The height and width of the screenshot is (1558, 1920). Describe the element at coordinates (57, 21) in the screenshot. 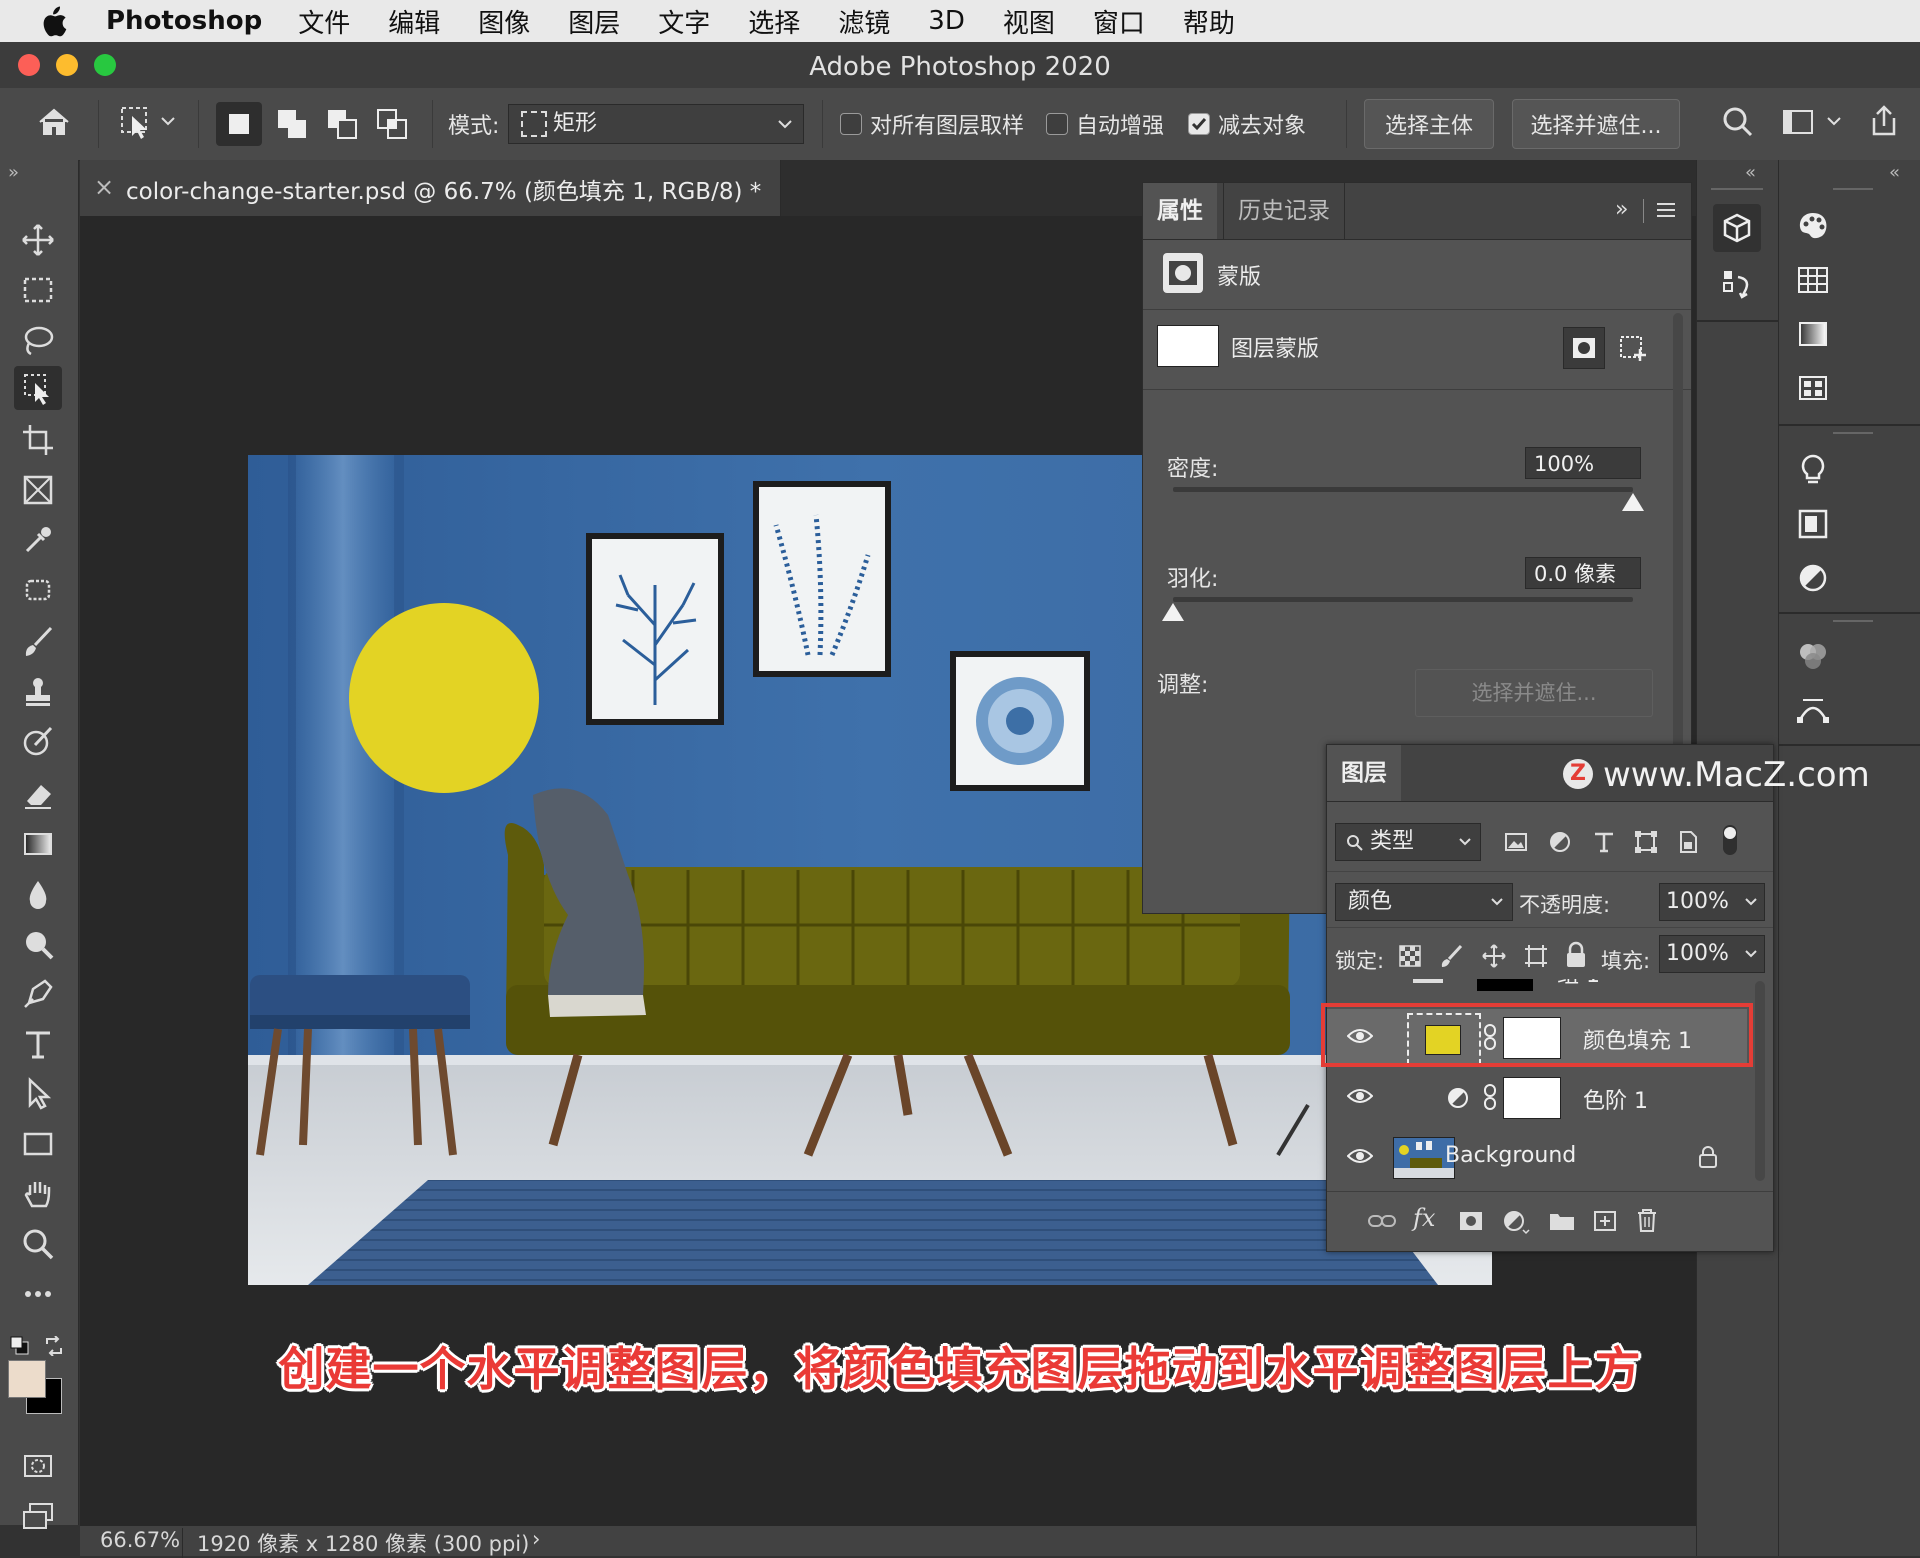

I see `apple-logo-icon` at that location.